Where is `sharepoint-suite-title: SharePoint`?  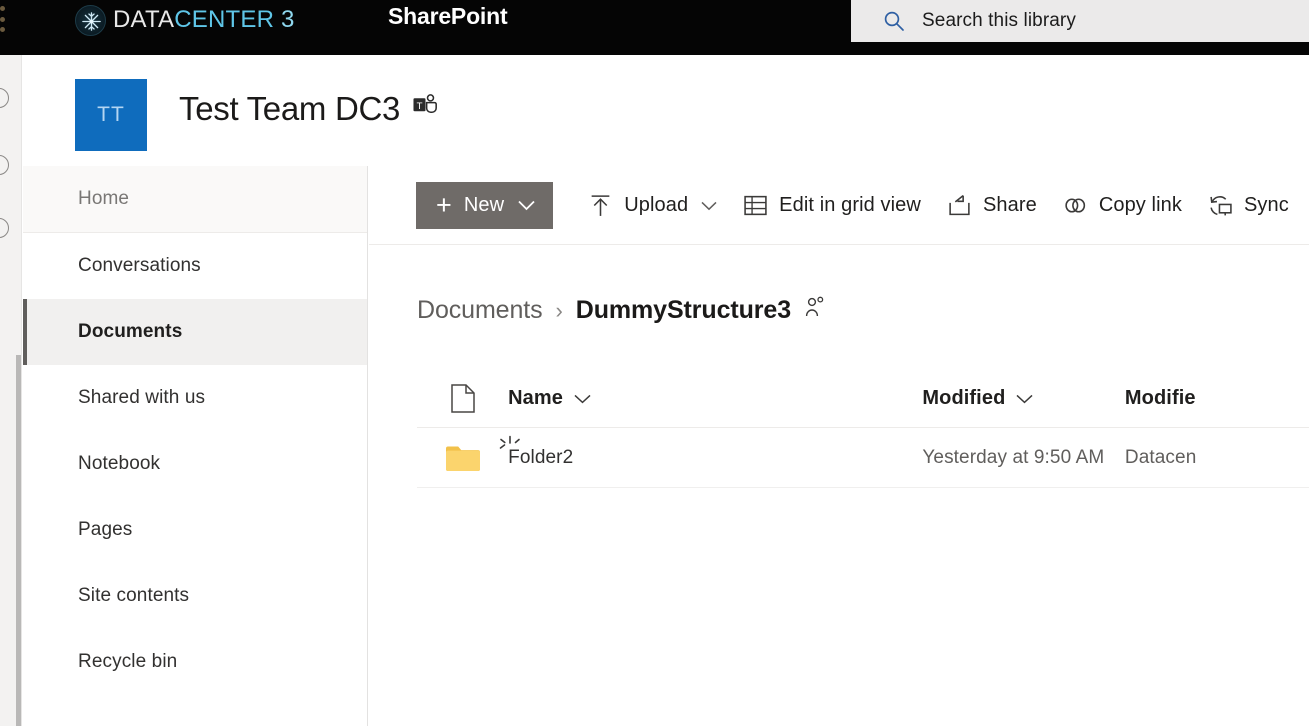 sharepoint-suite-title: SharePoint is located at coordinates (448, 16).